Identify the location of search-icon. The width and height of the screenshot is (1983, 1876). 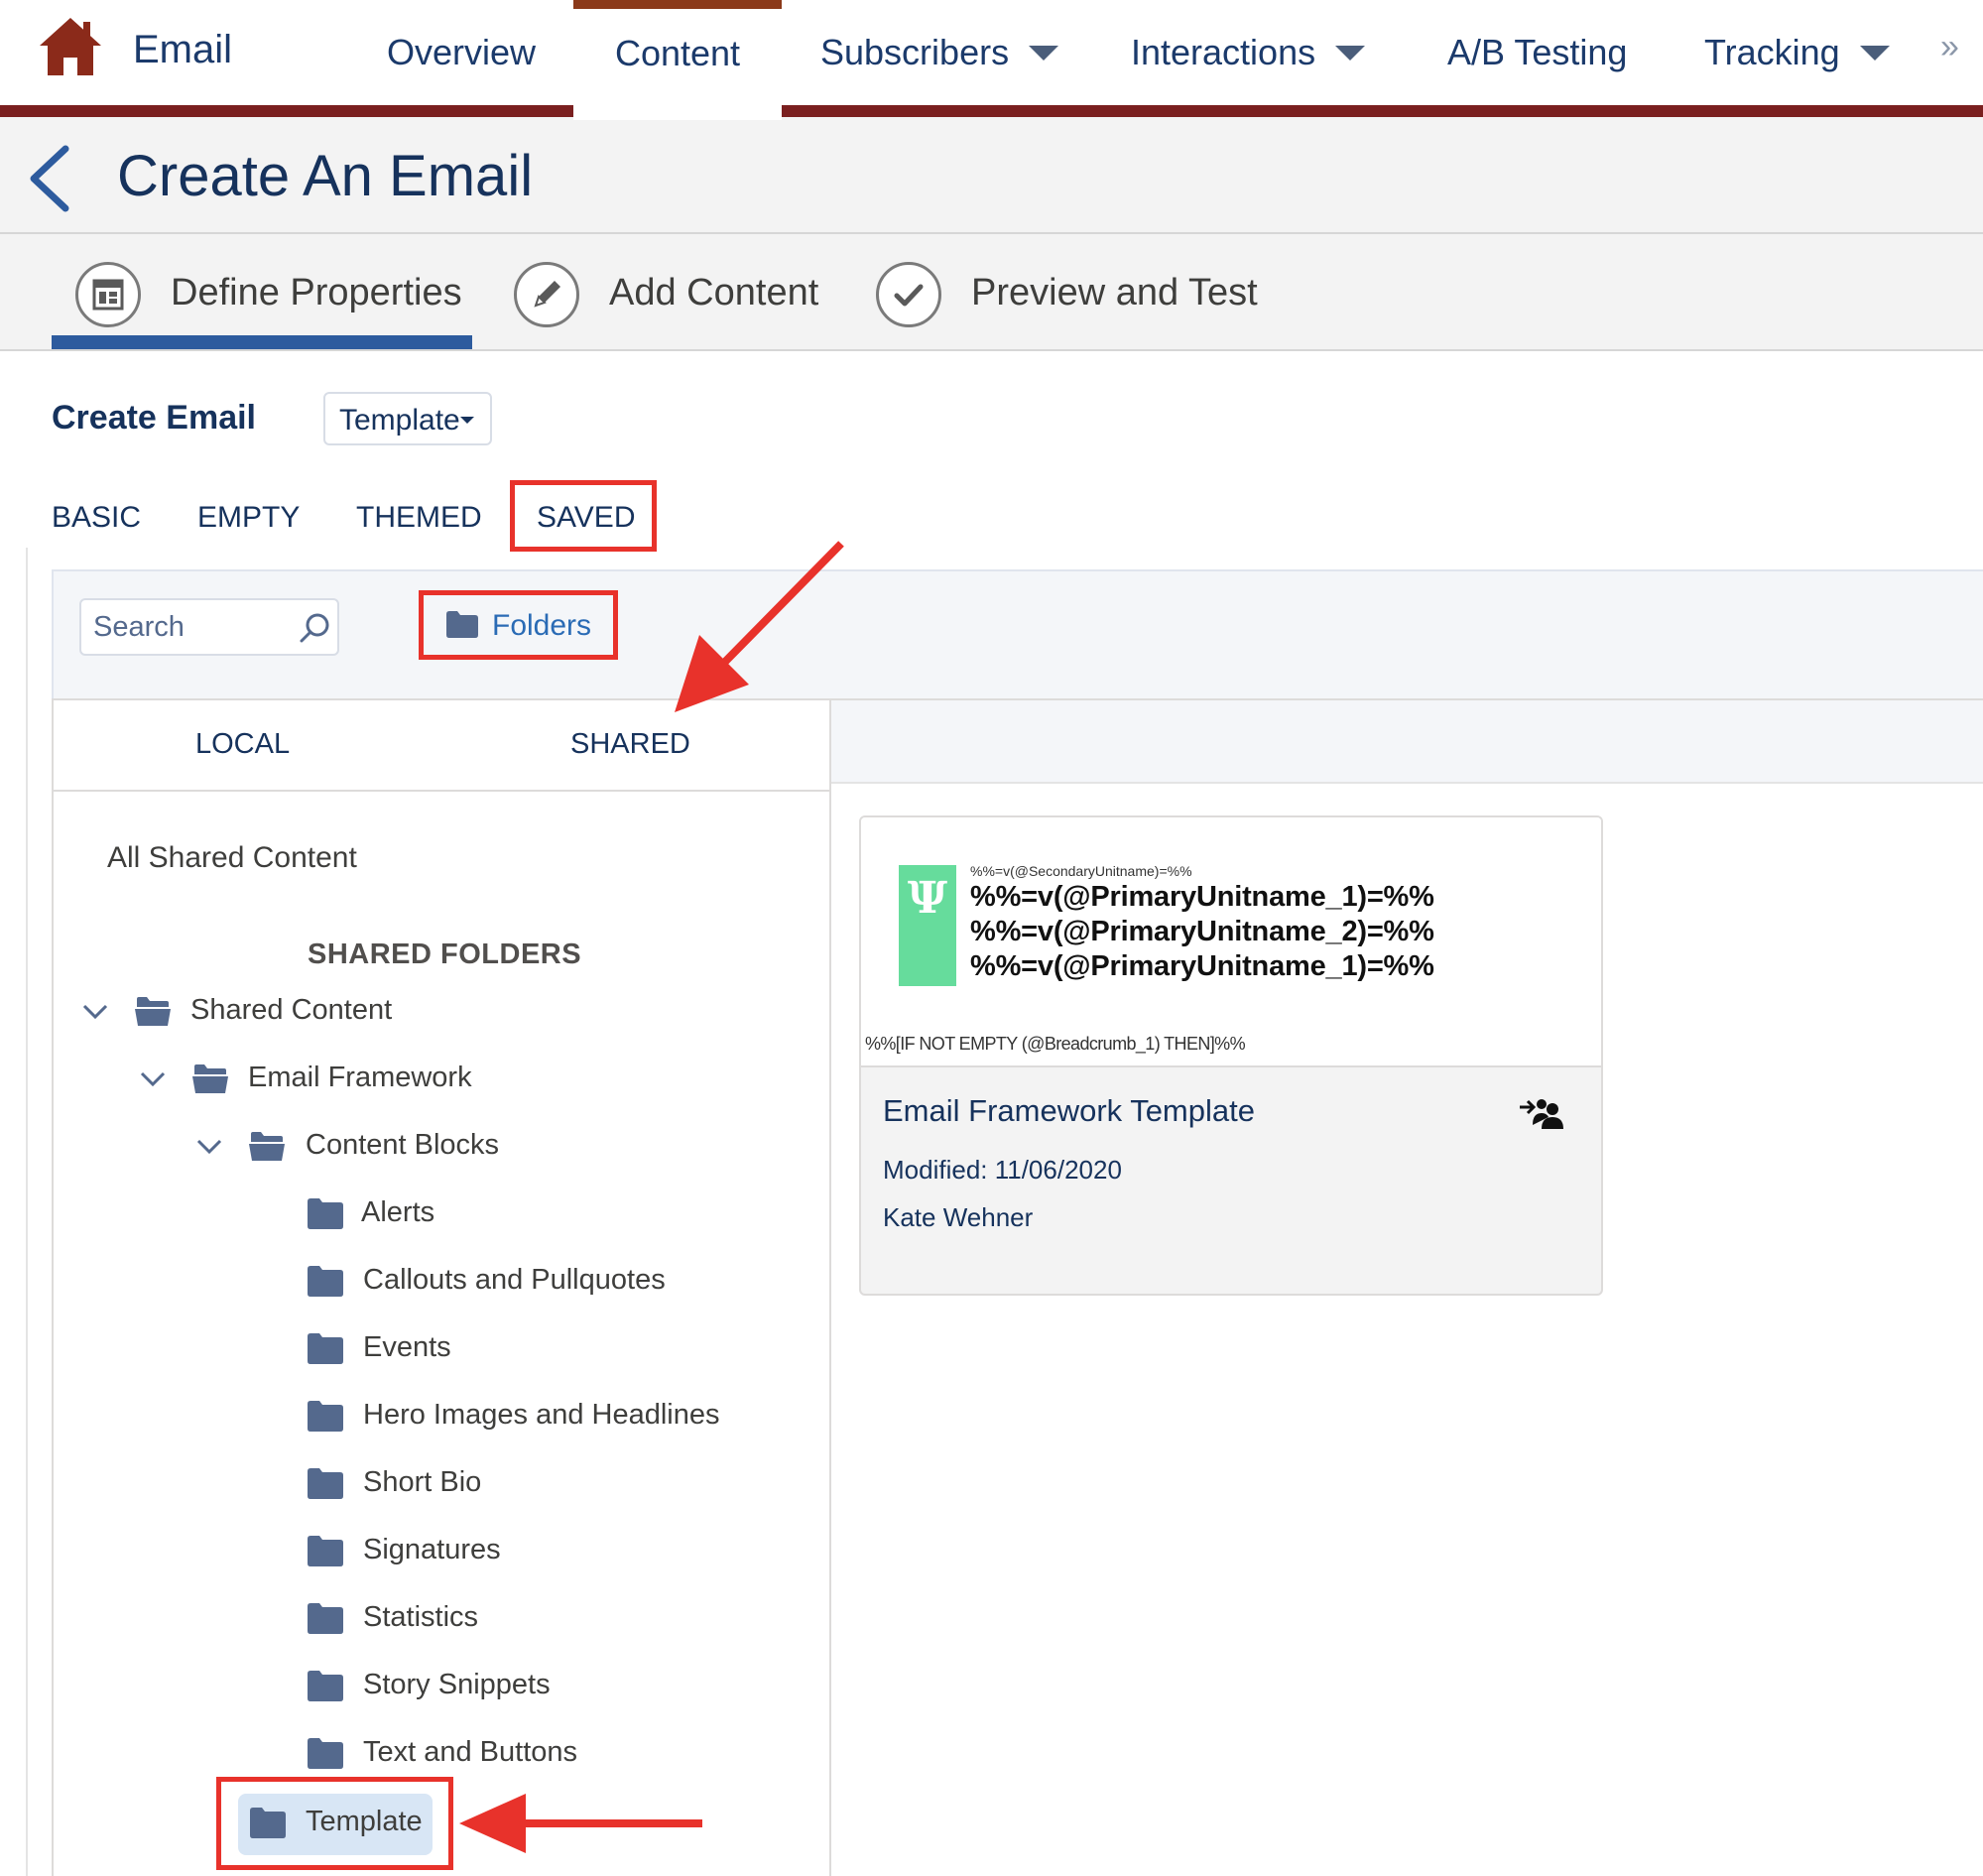
(314, 628).